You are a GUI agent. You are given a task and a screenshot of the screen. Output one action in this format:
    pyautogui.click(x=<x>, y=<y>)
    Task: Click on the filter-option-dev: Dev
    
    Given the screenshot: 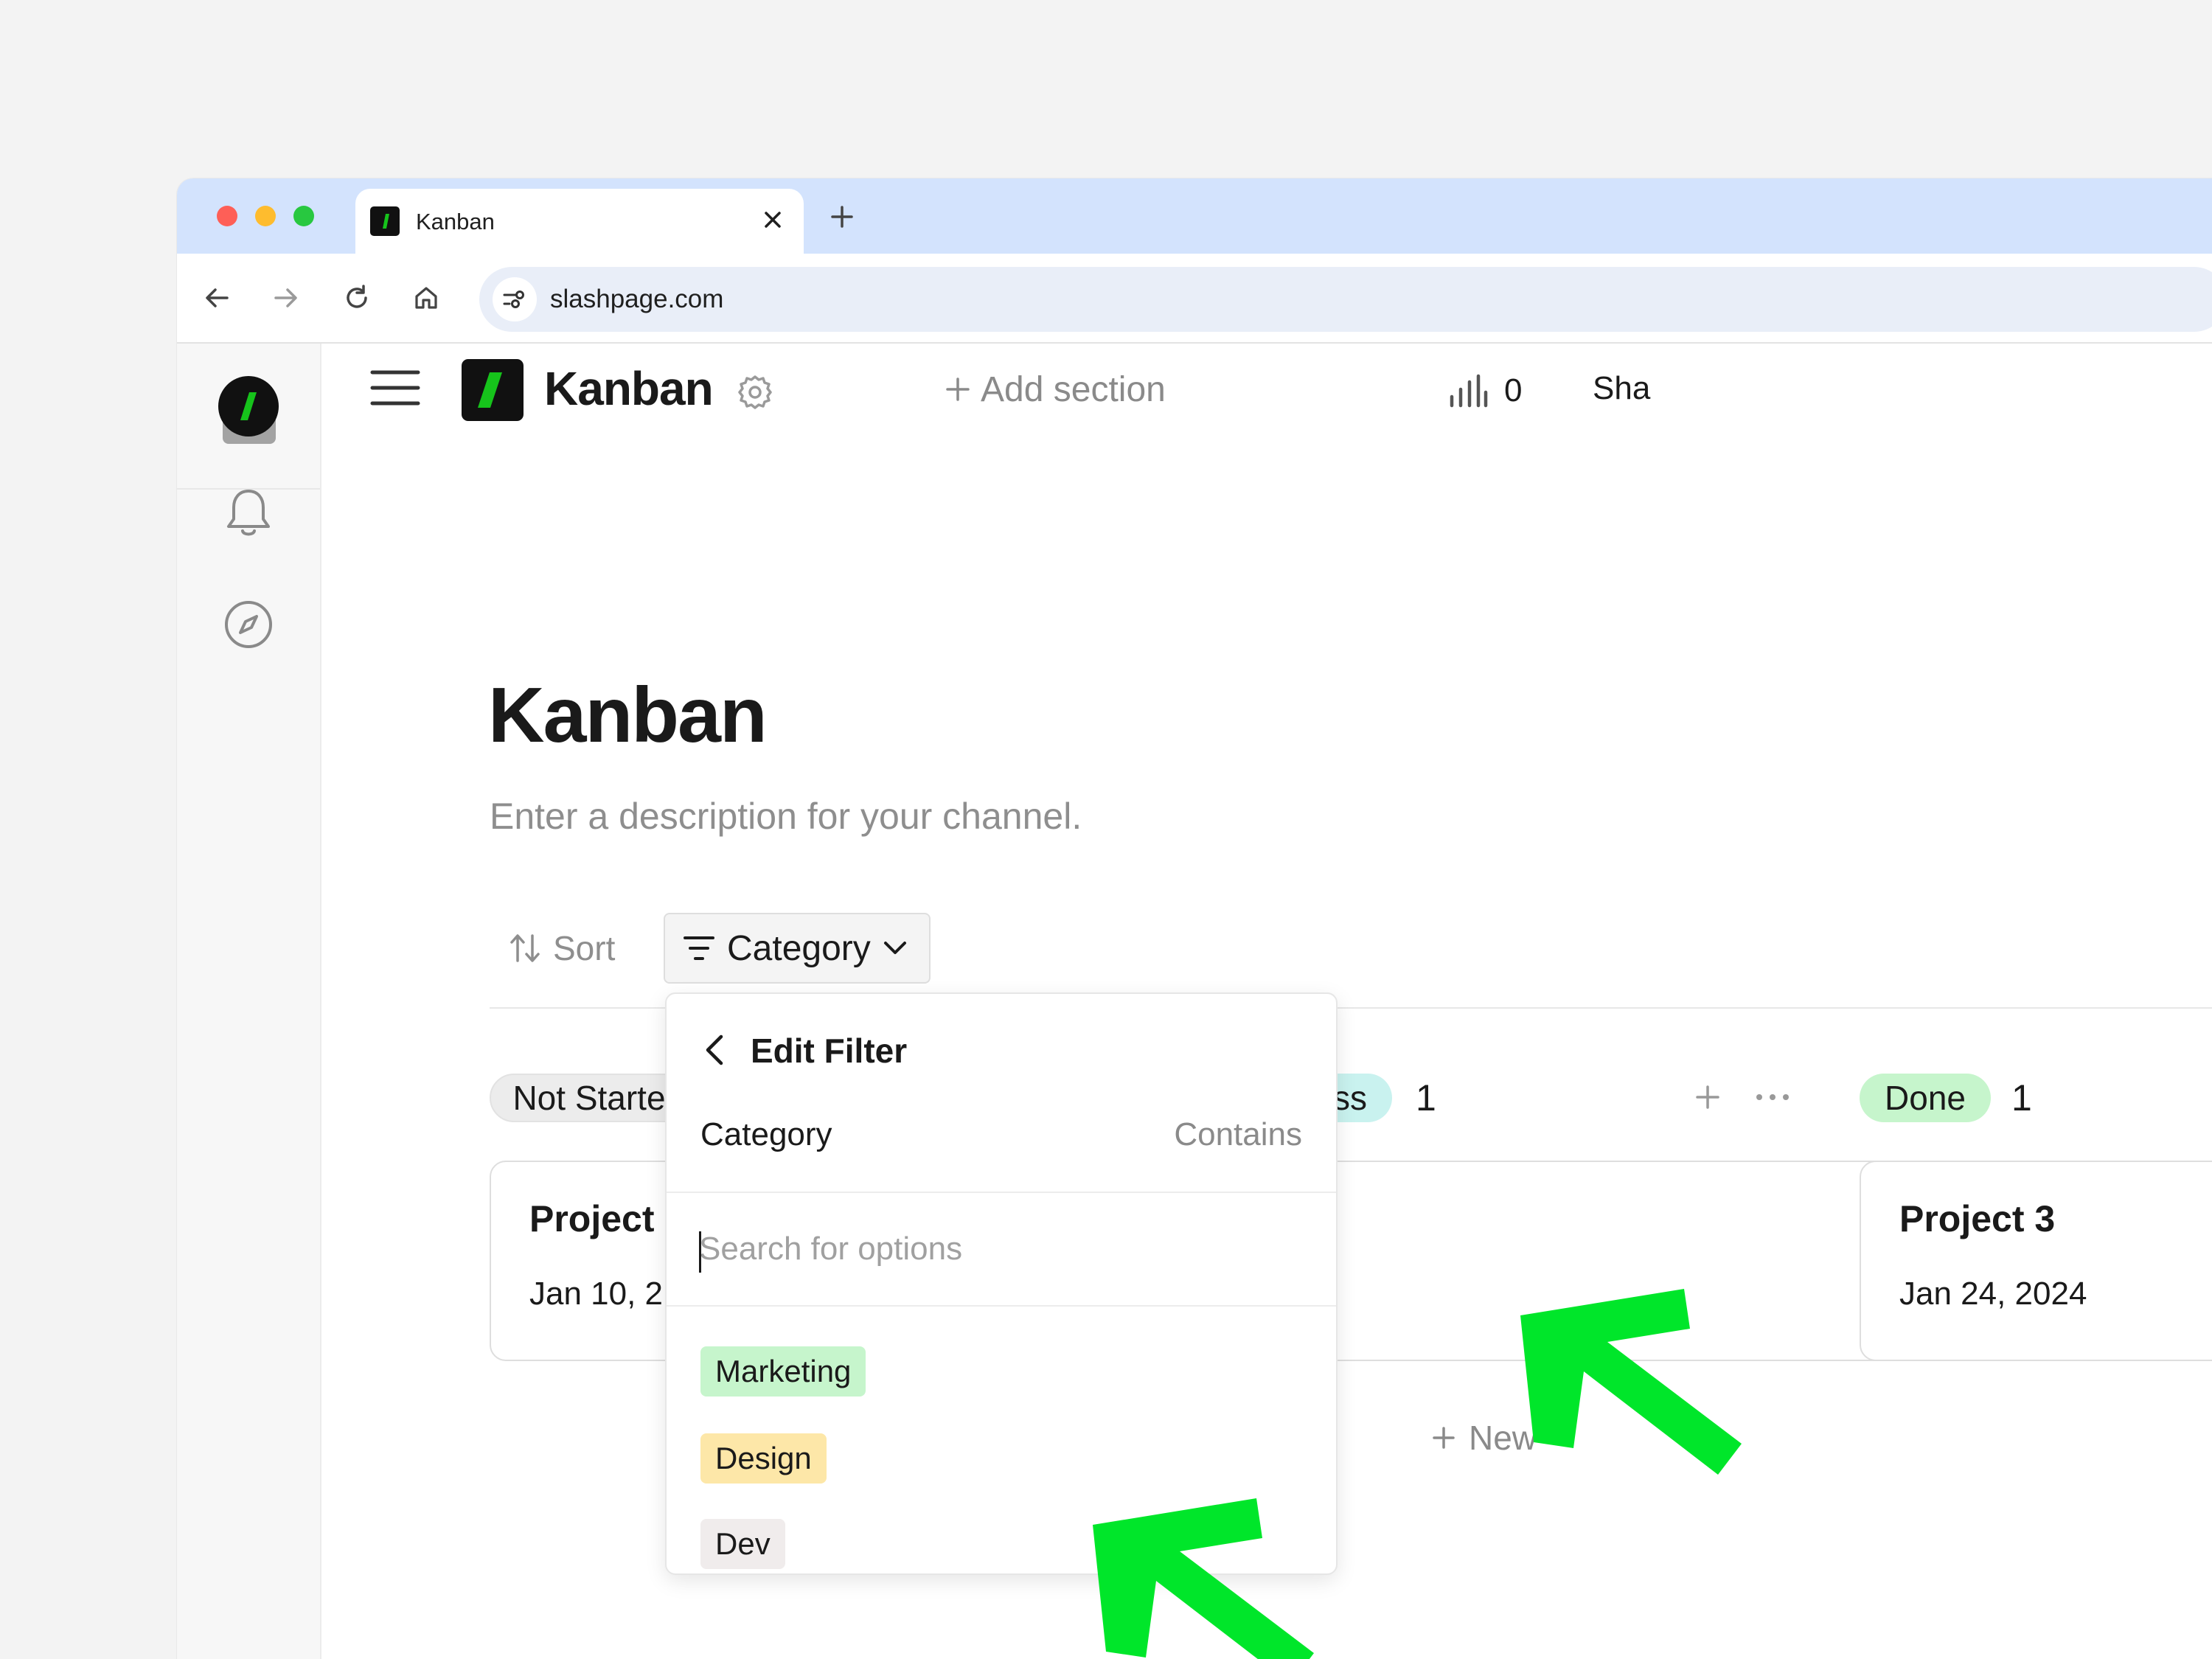 What is the action you would take?
    pyautogui.click(x=742, y=1544)
    